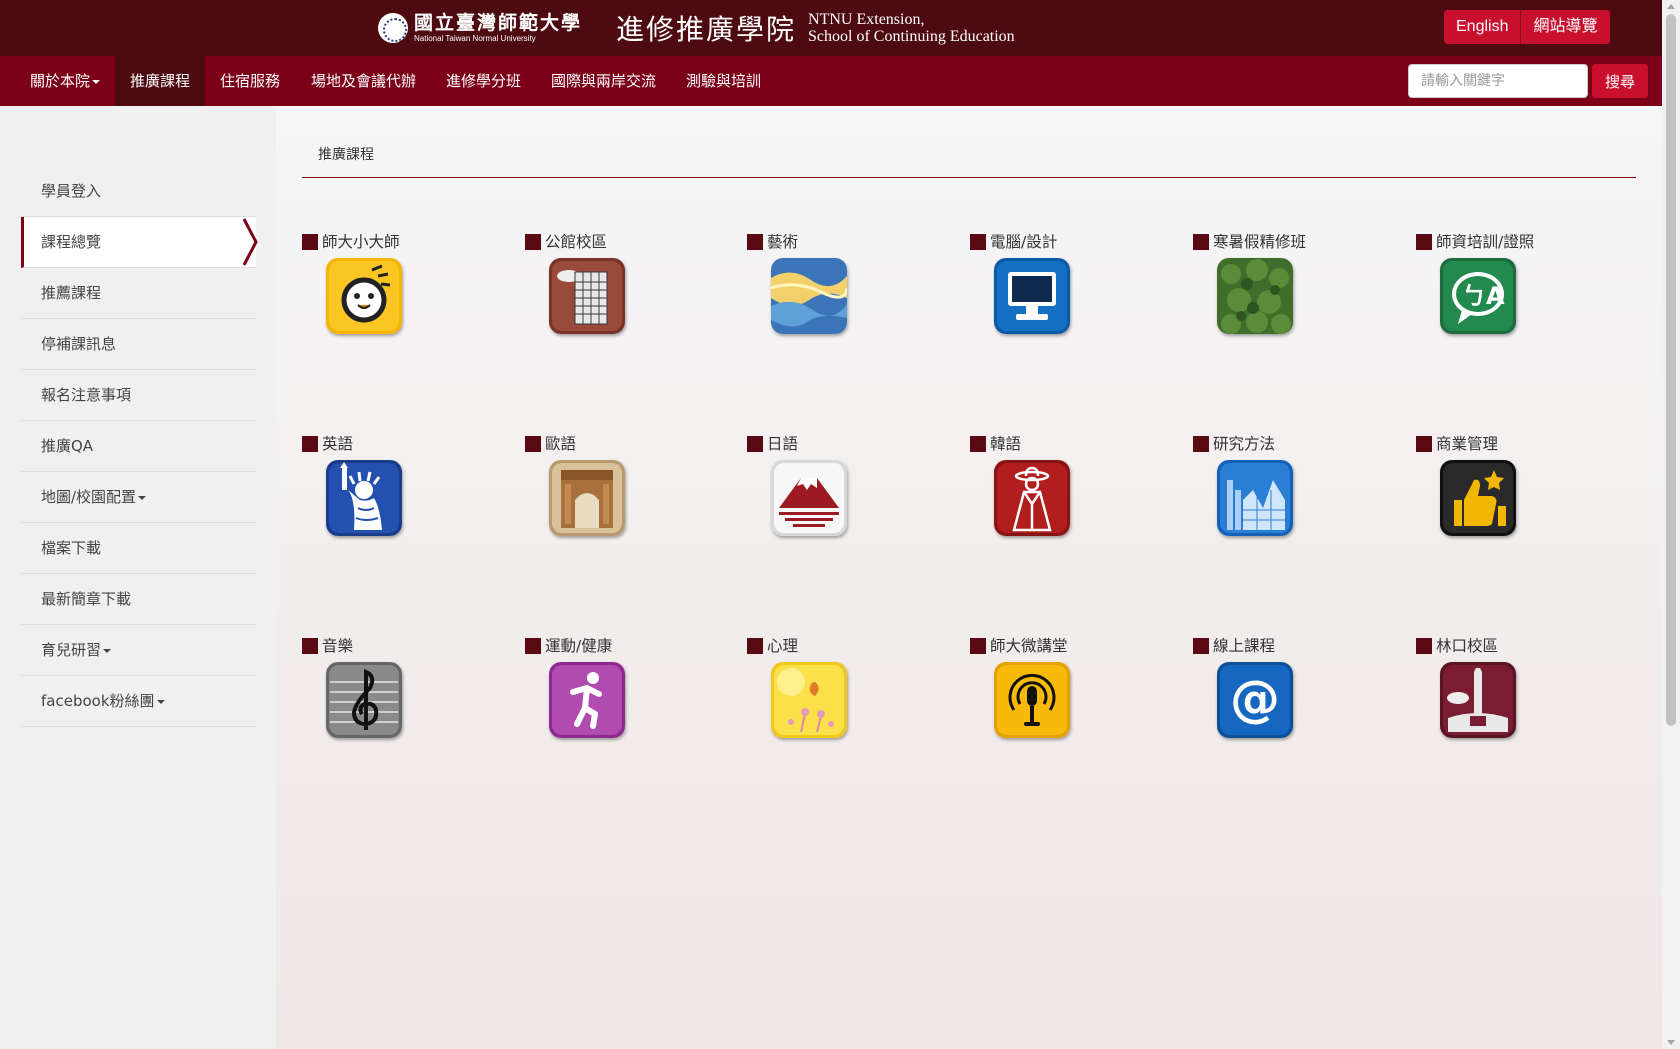  I want to click on sidebar-item-brochure: 最新簡章下載, so click(138, 599).